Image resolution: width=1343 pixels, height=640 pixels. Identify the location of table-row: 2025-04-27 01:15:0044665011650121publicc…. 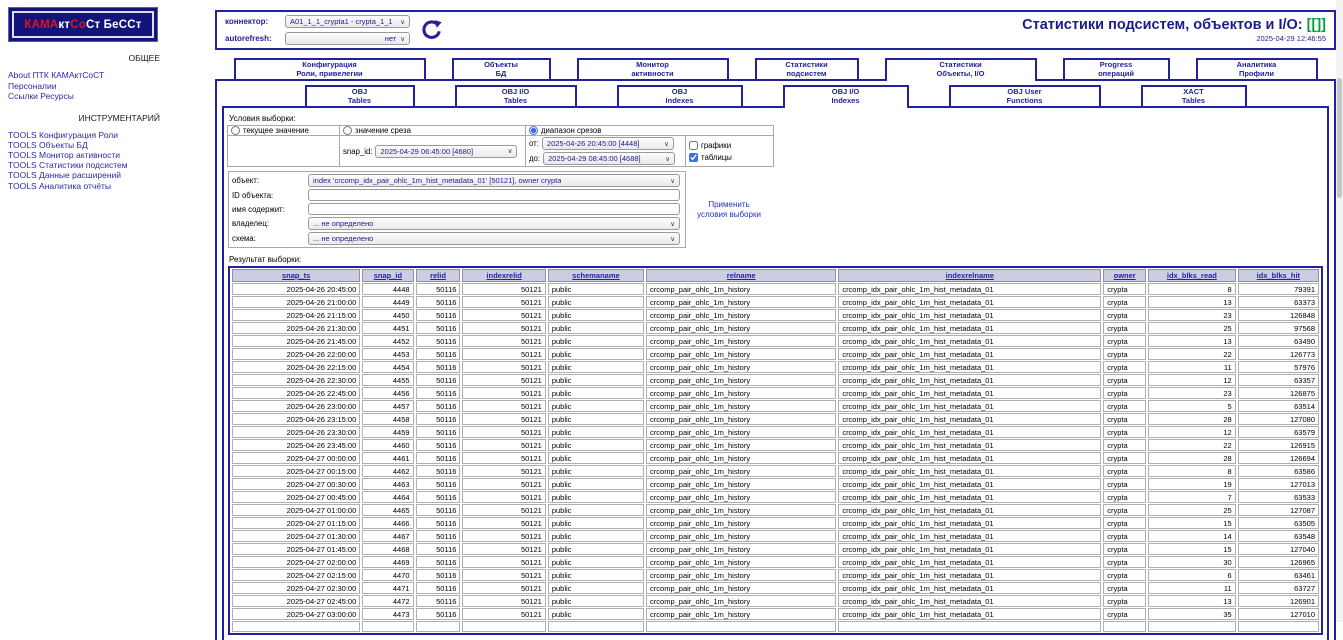
(775, 523).